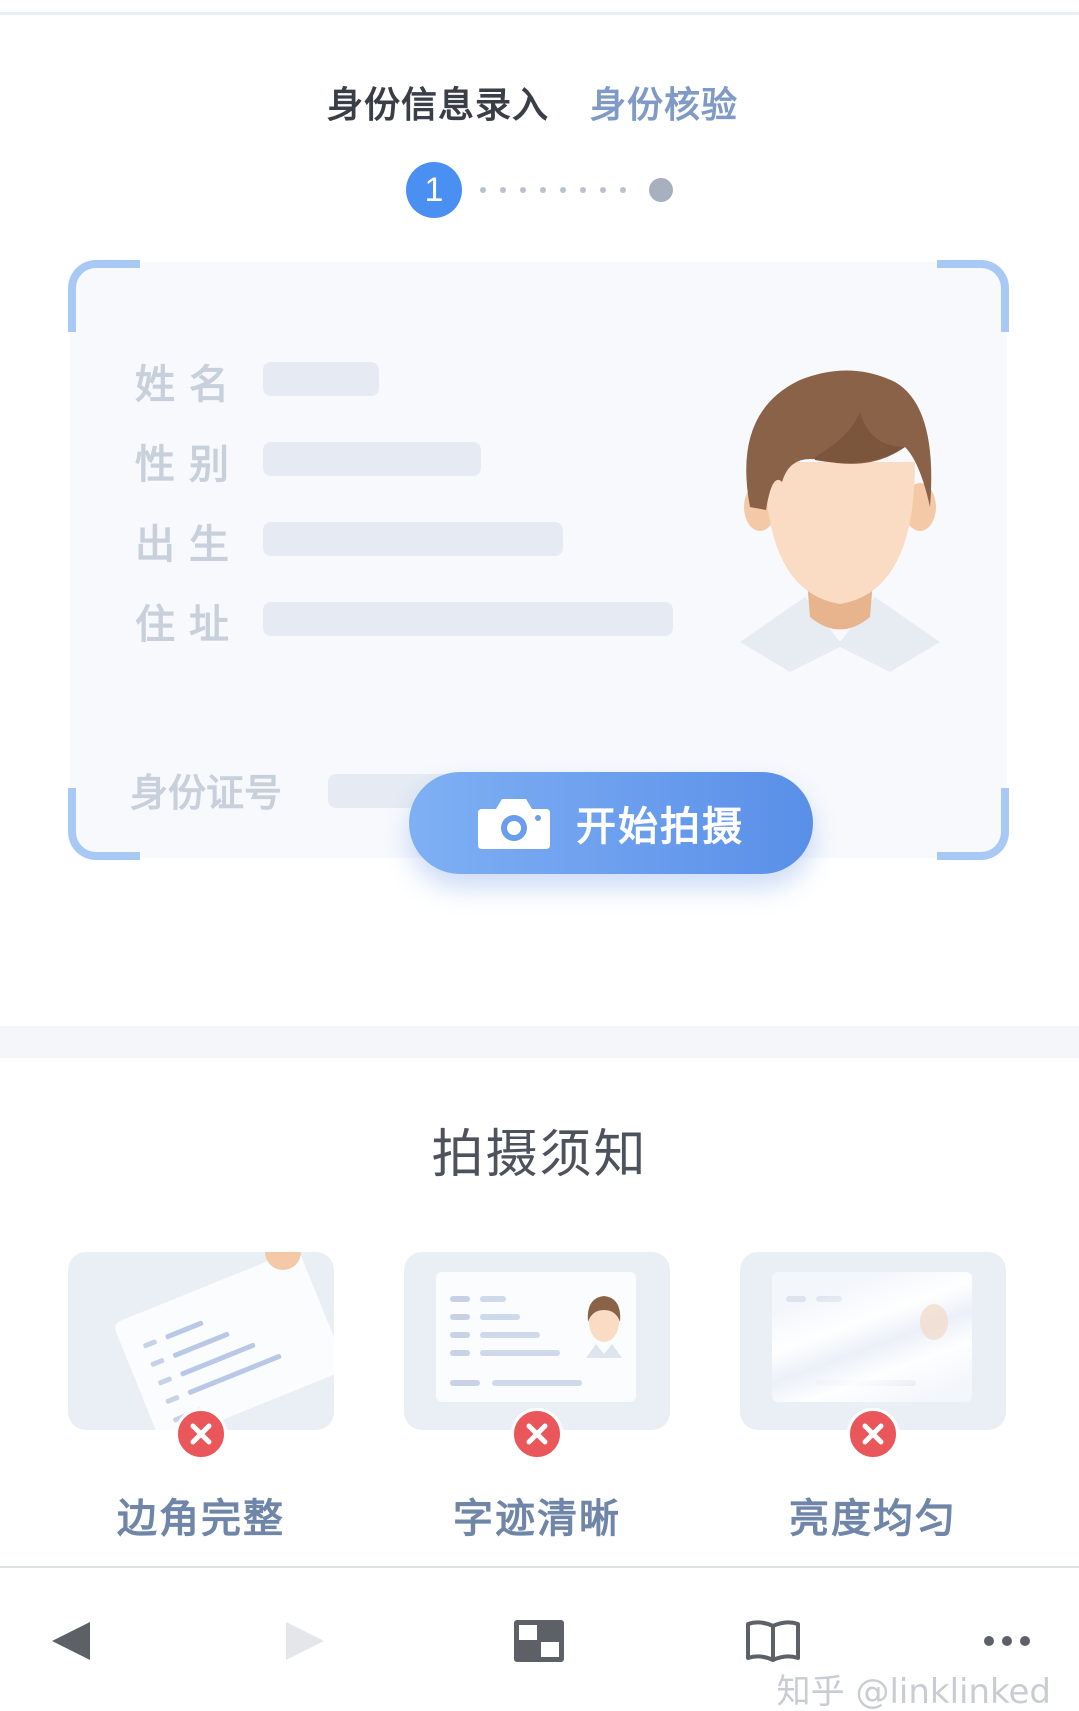 This screenshot has width=1079, height=1711. I want to click on start-shooting-button: 开始拍摄, so click(611, 823).